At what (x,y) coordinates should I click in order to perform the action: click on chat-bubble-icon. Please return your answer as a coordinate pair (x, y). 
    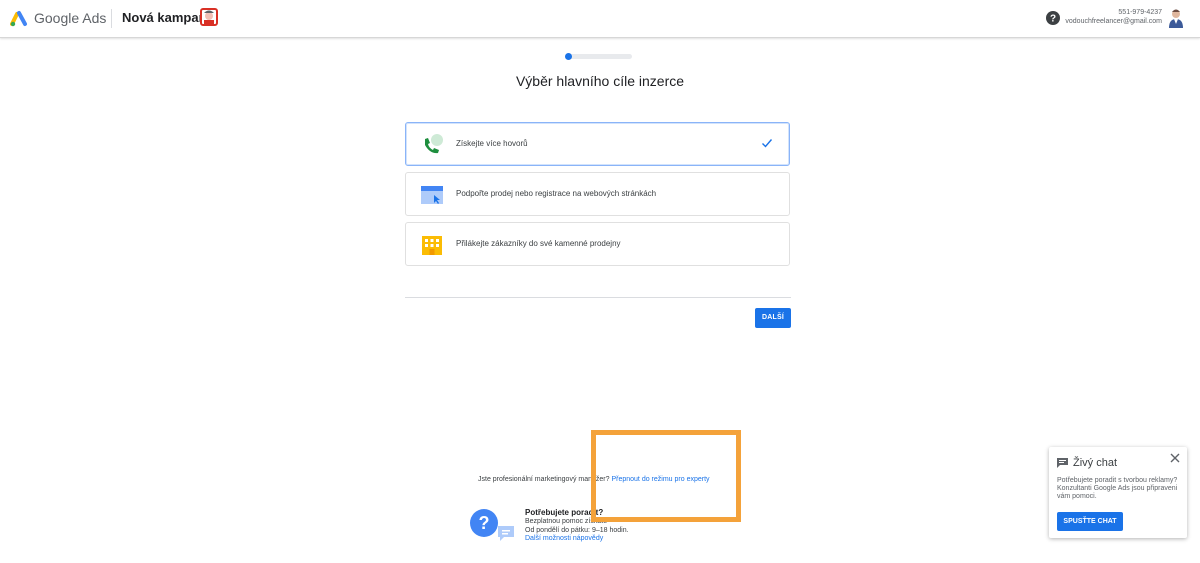
    Looking at the image, I should click on (506, 533).